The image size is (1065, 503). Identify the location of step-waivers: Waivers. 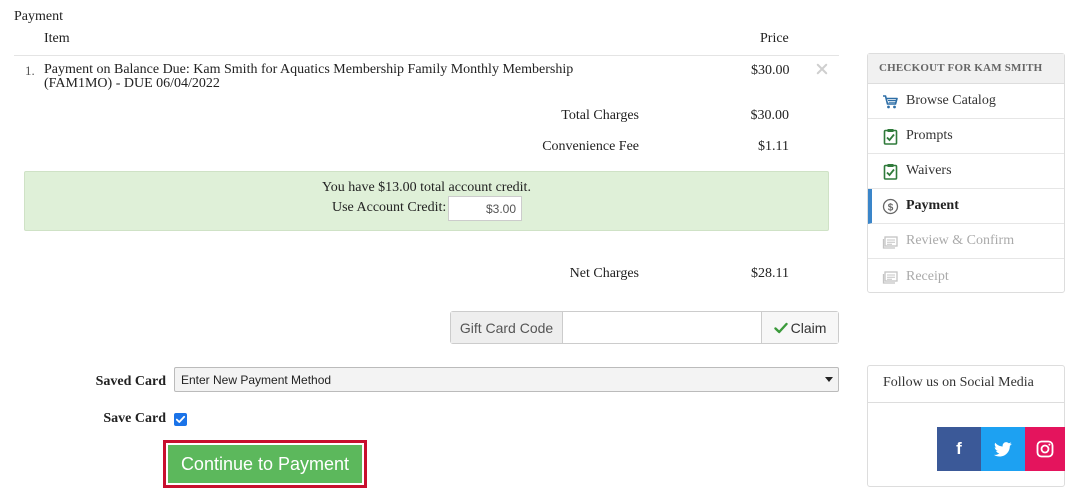
(966, 171).